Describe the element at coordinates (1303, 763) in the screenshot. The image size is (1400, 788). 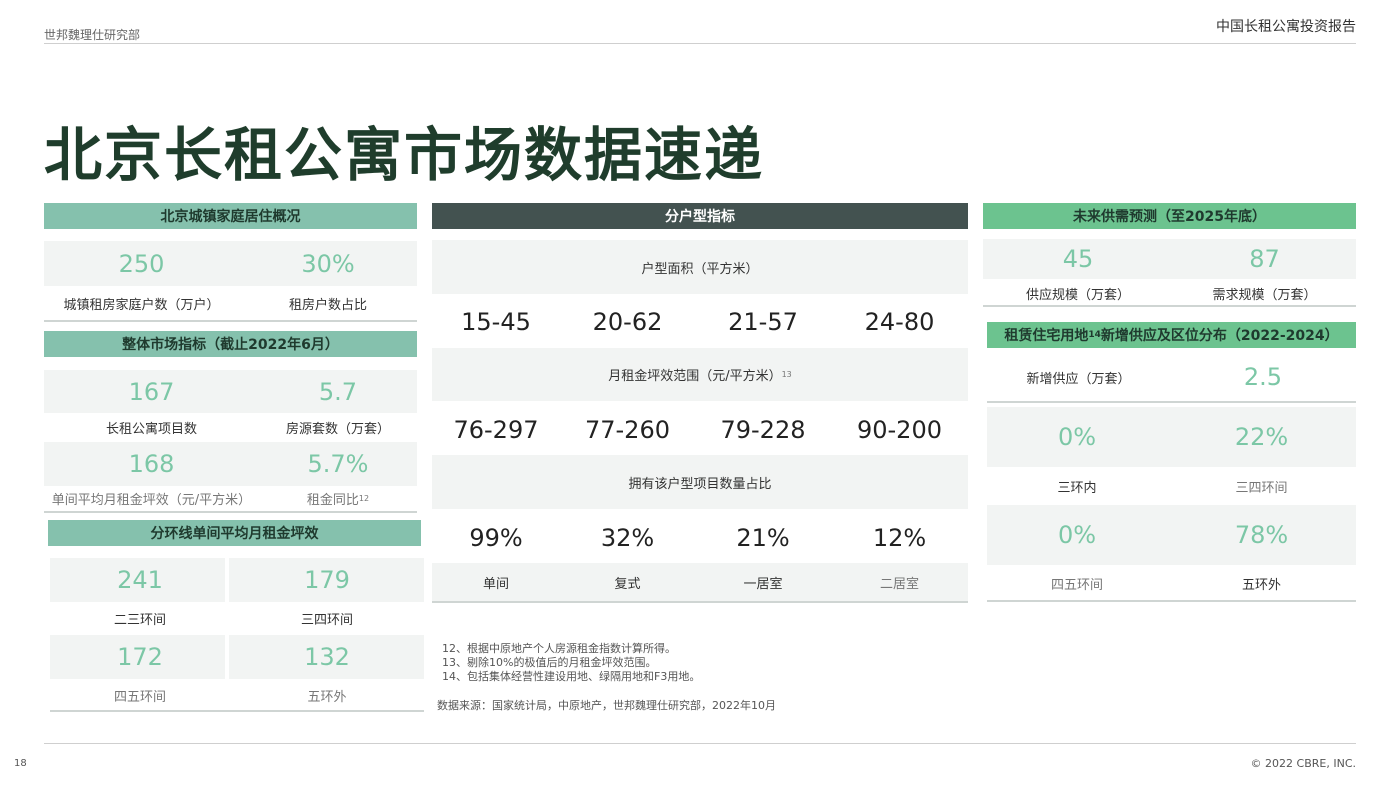
I see `copyright: © 2022 CBRE, INC.` at that location.